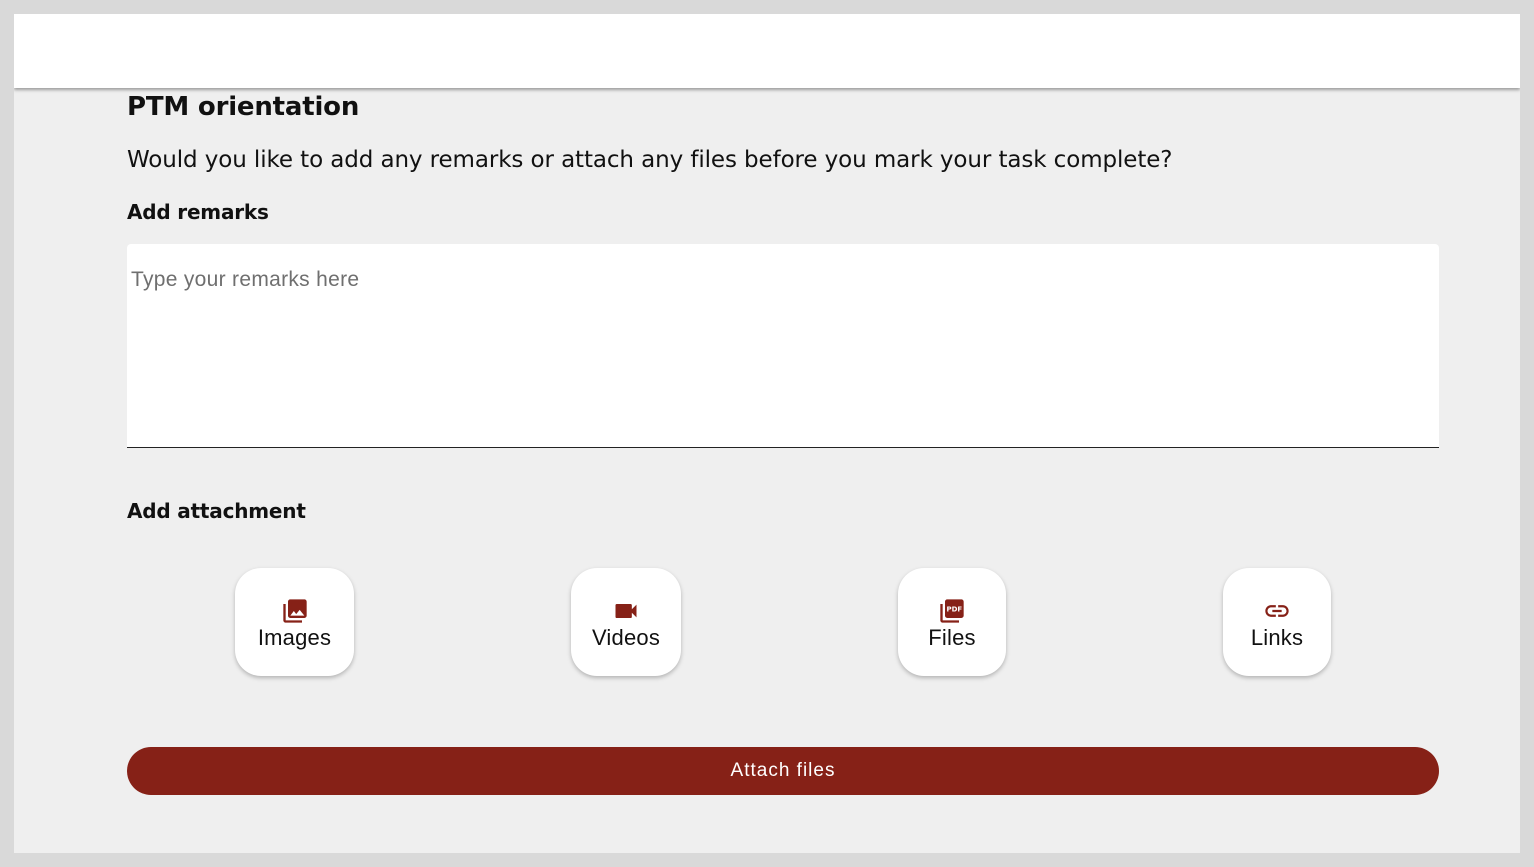 Image resolution: width=1534 pixels, height=867 pixels. I want to click on image-icon, so click(295, 611).